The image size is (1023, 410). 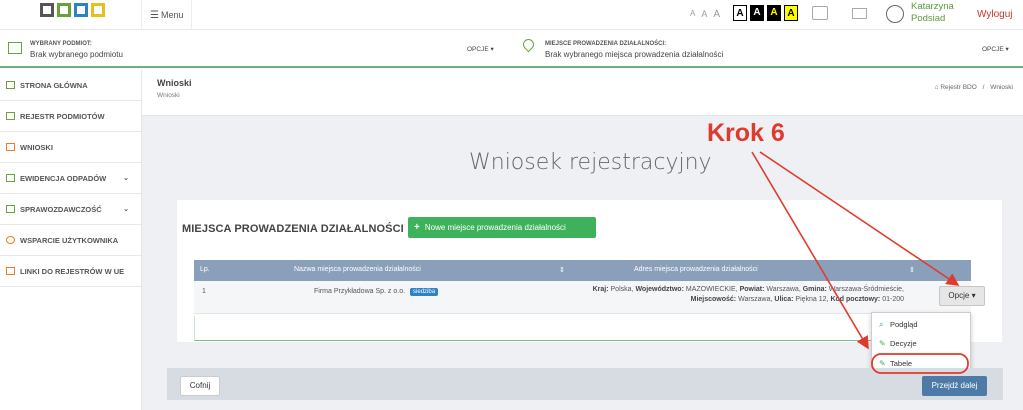 What do you see at coordinates (168, 95) in the screenshot?
I see `page-subheading: Wnioski` at bounding box center [168, 95].